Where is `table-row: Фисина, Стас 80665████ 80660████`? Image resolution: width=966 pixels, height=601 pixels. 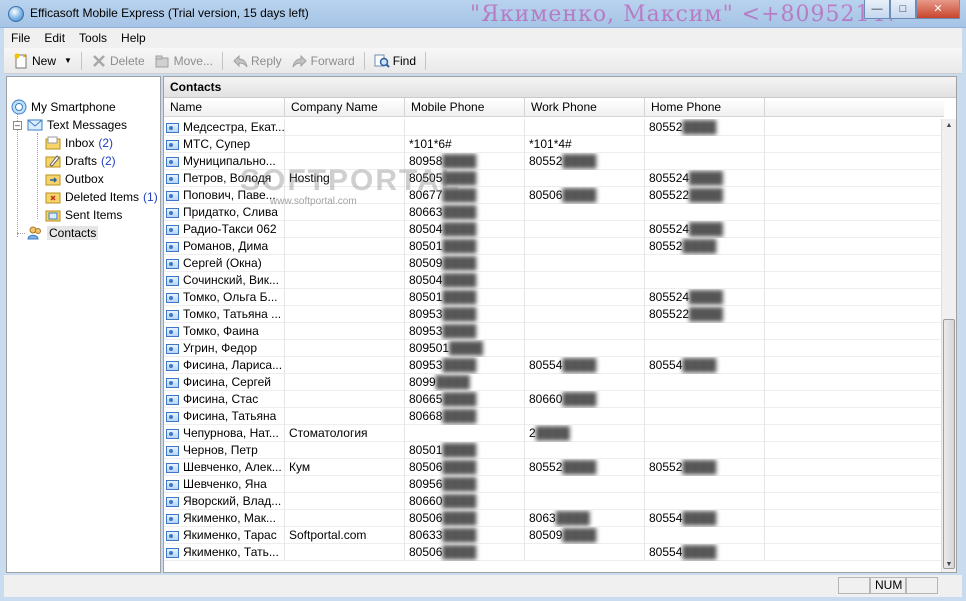 table-row: Фисина, Стас 80665████ 80660████ is located at coordinates (553, 399).